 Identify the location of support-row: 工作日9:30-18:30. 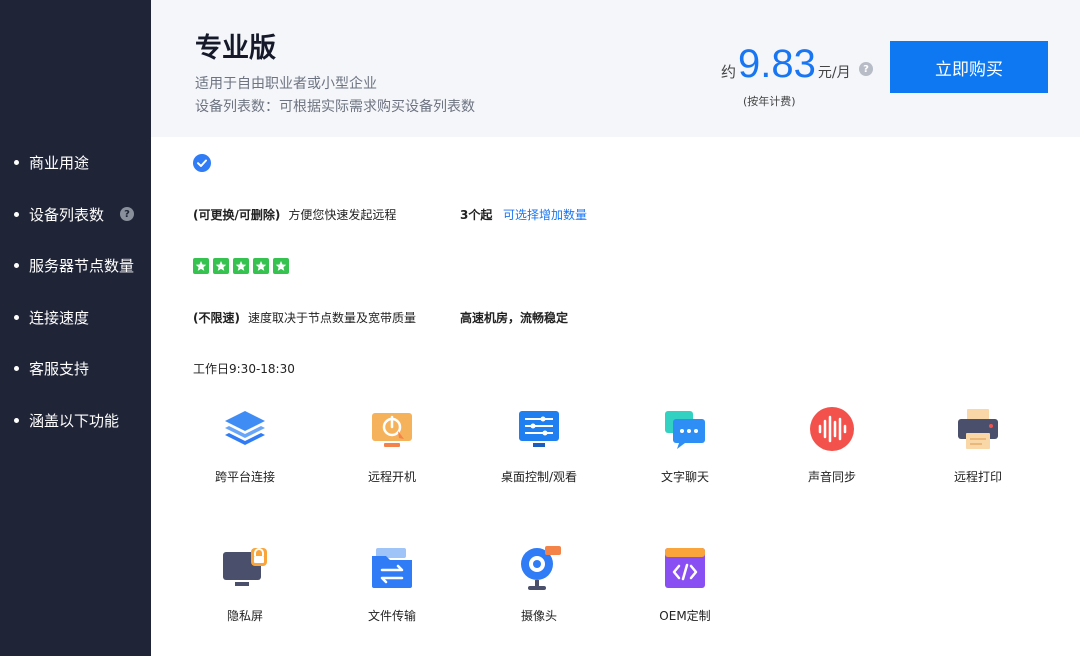
(244, 368).